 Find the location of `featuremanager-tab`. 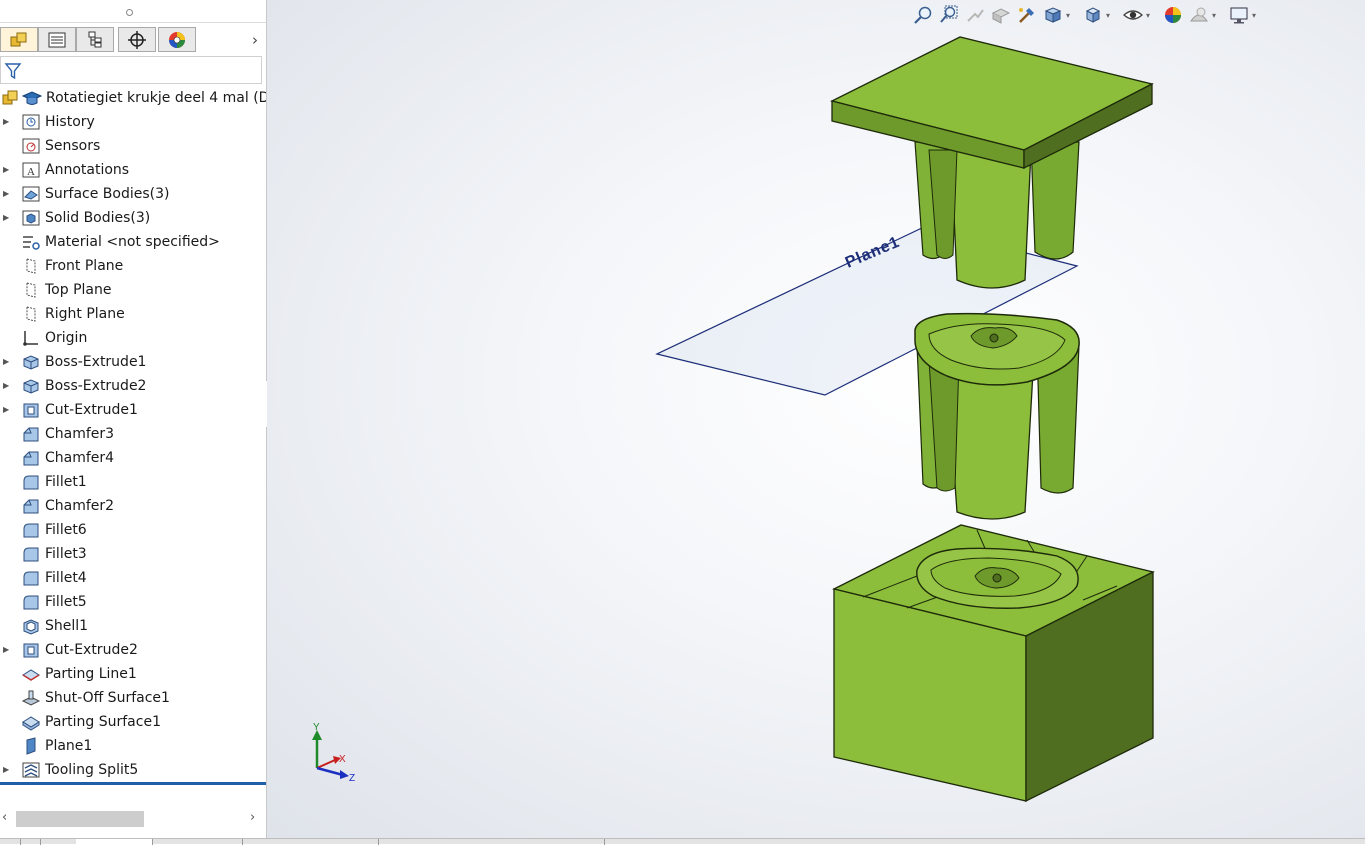

featuremanager-tab is located at coordinates (19, 39).